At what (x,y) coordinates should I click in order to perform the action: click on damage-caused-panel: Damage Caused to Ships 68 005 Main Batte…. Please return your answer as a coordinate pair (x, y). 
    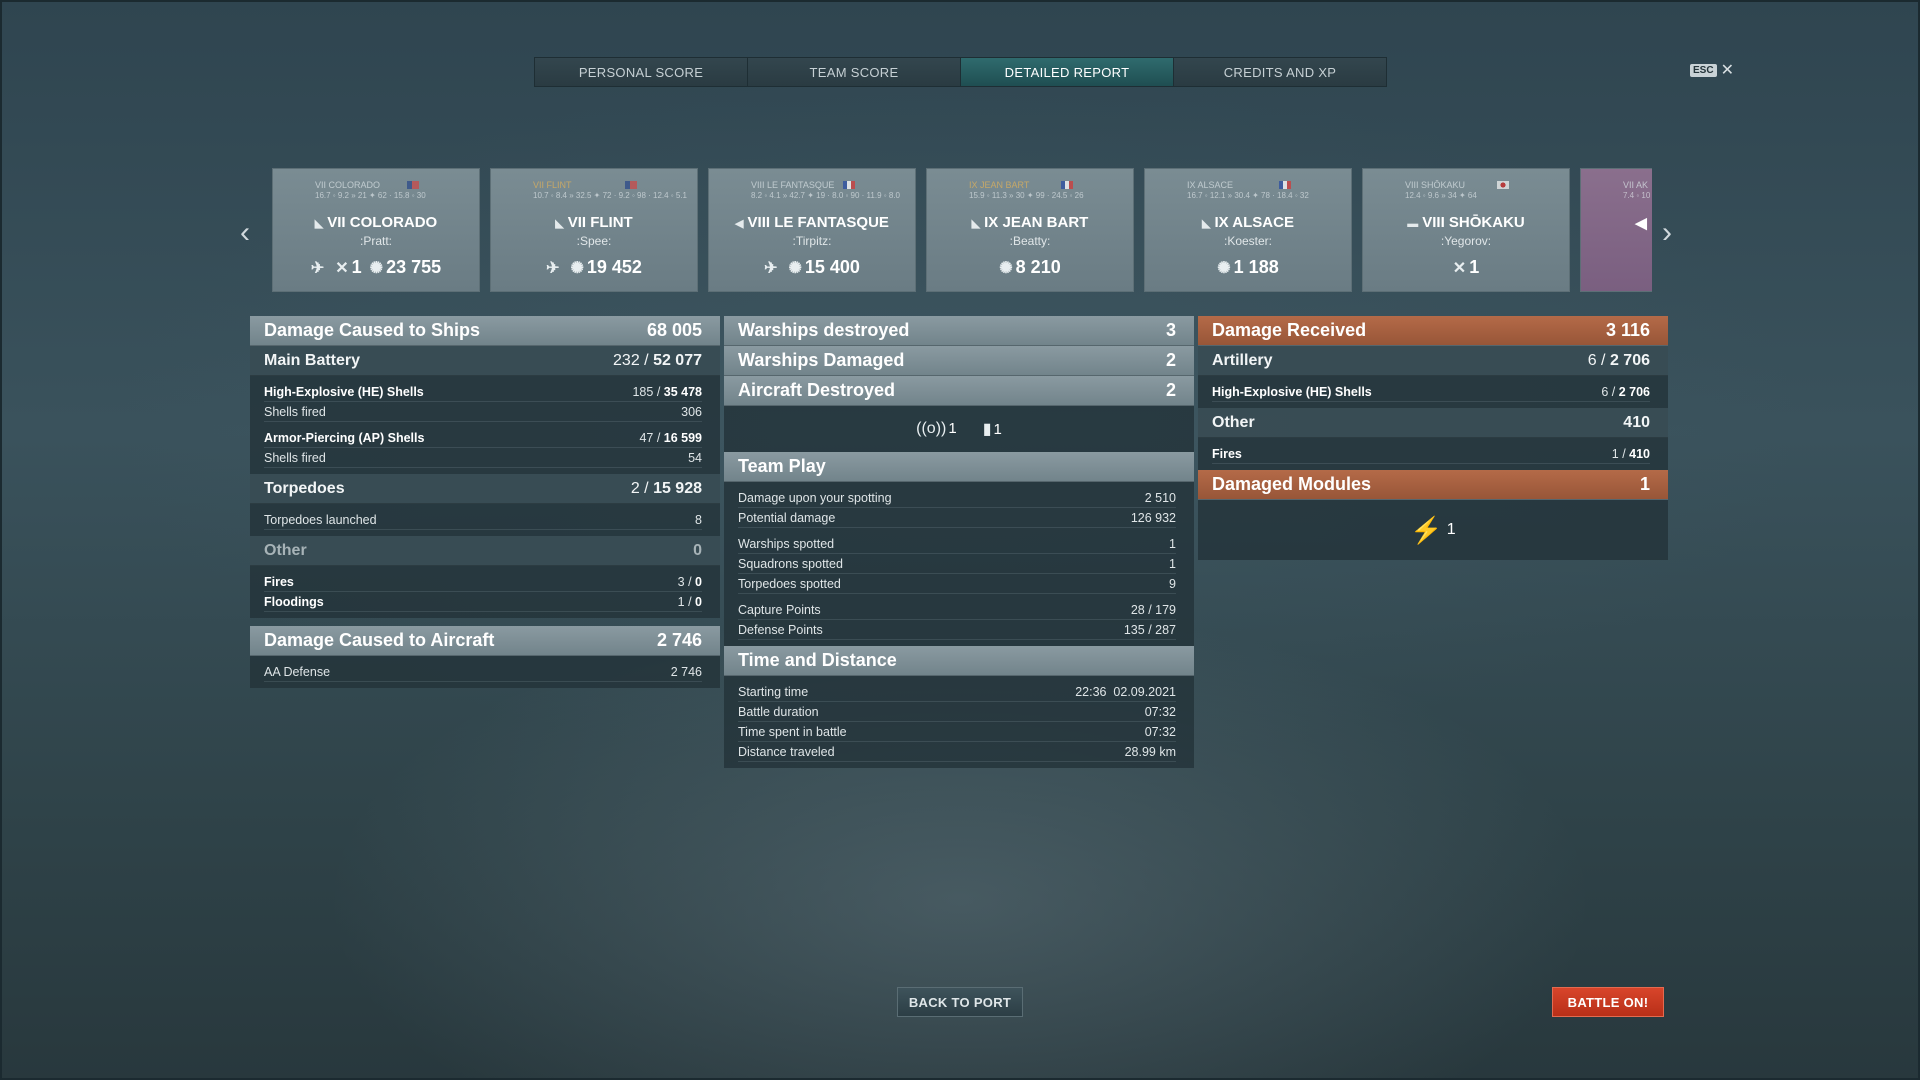
    Looking at the image, I should click on (485, 502).